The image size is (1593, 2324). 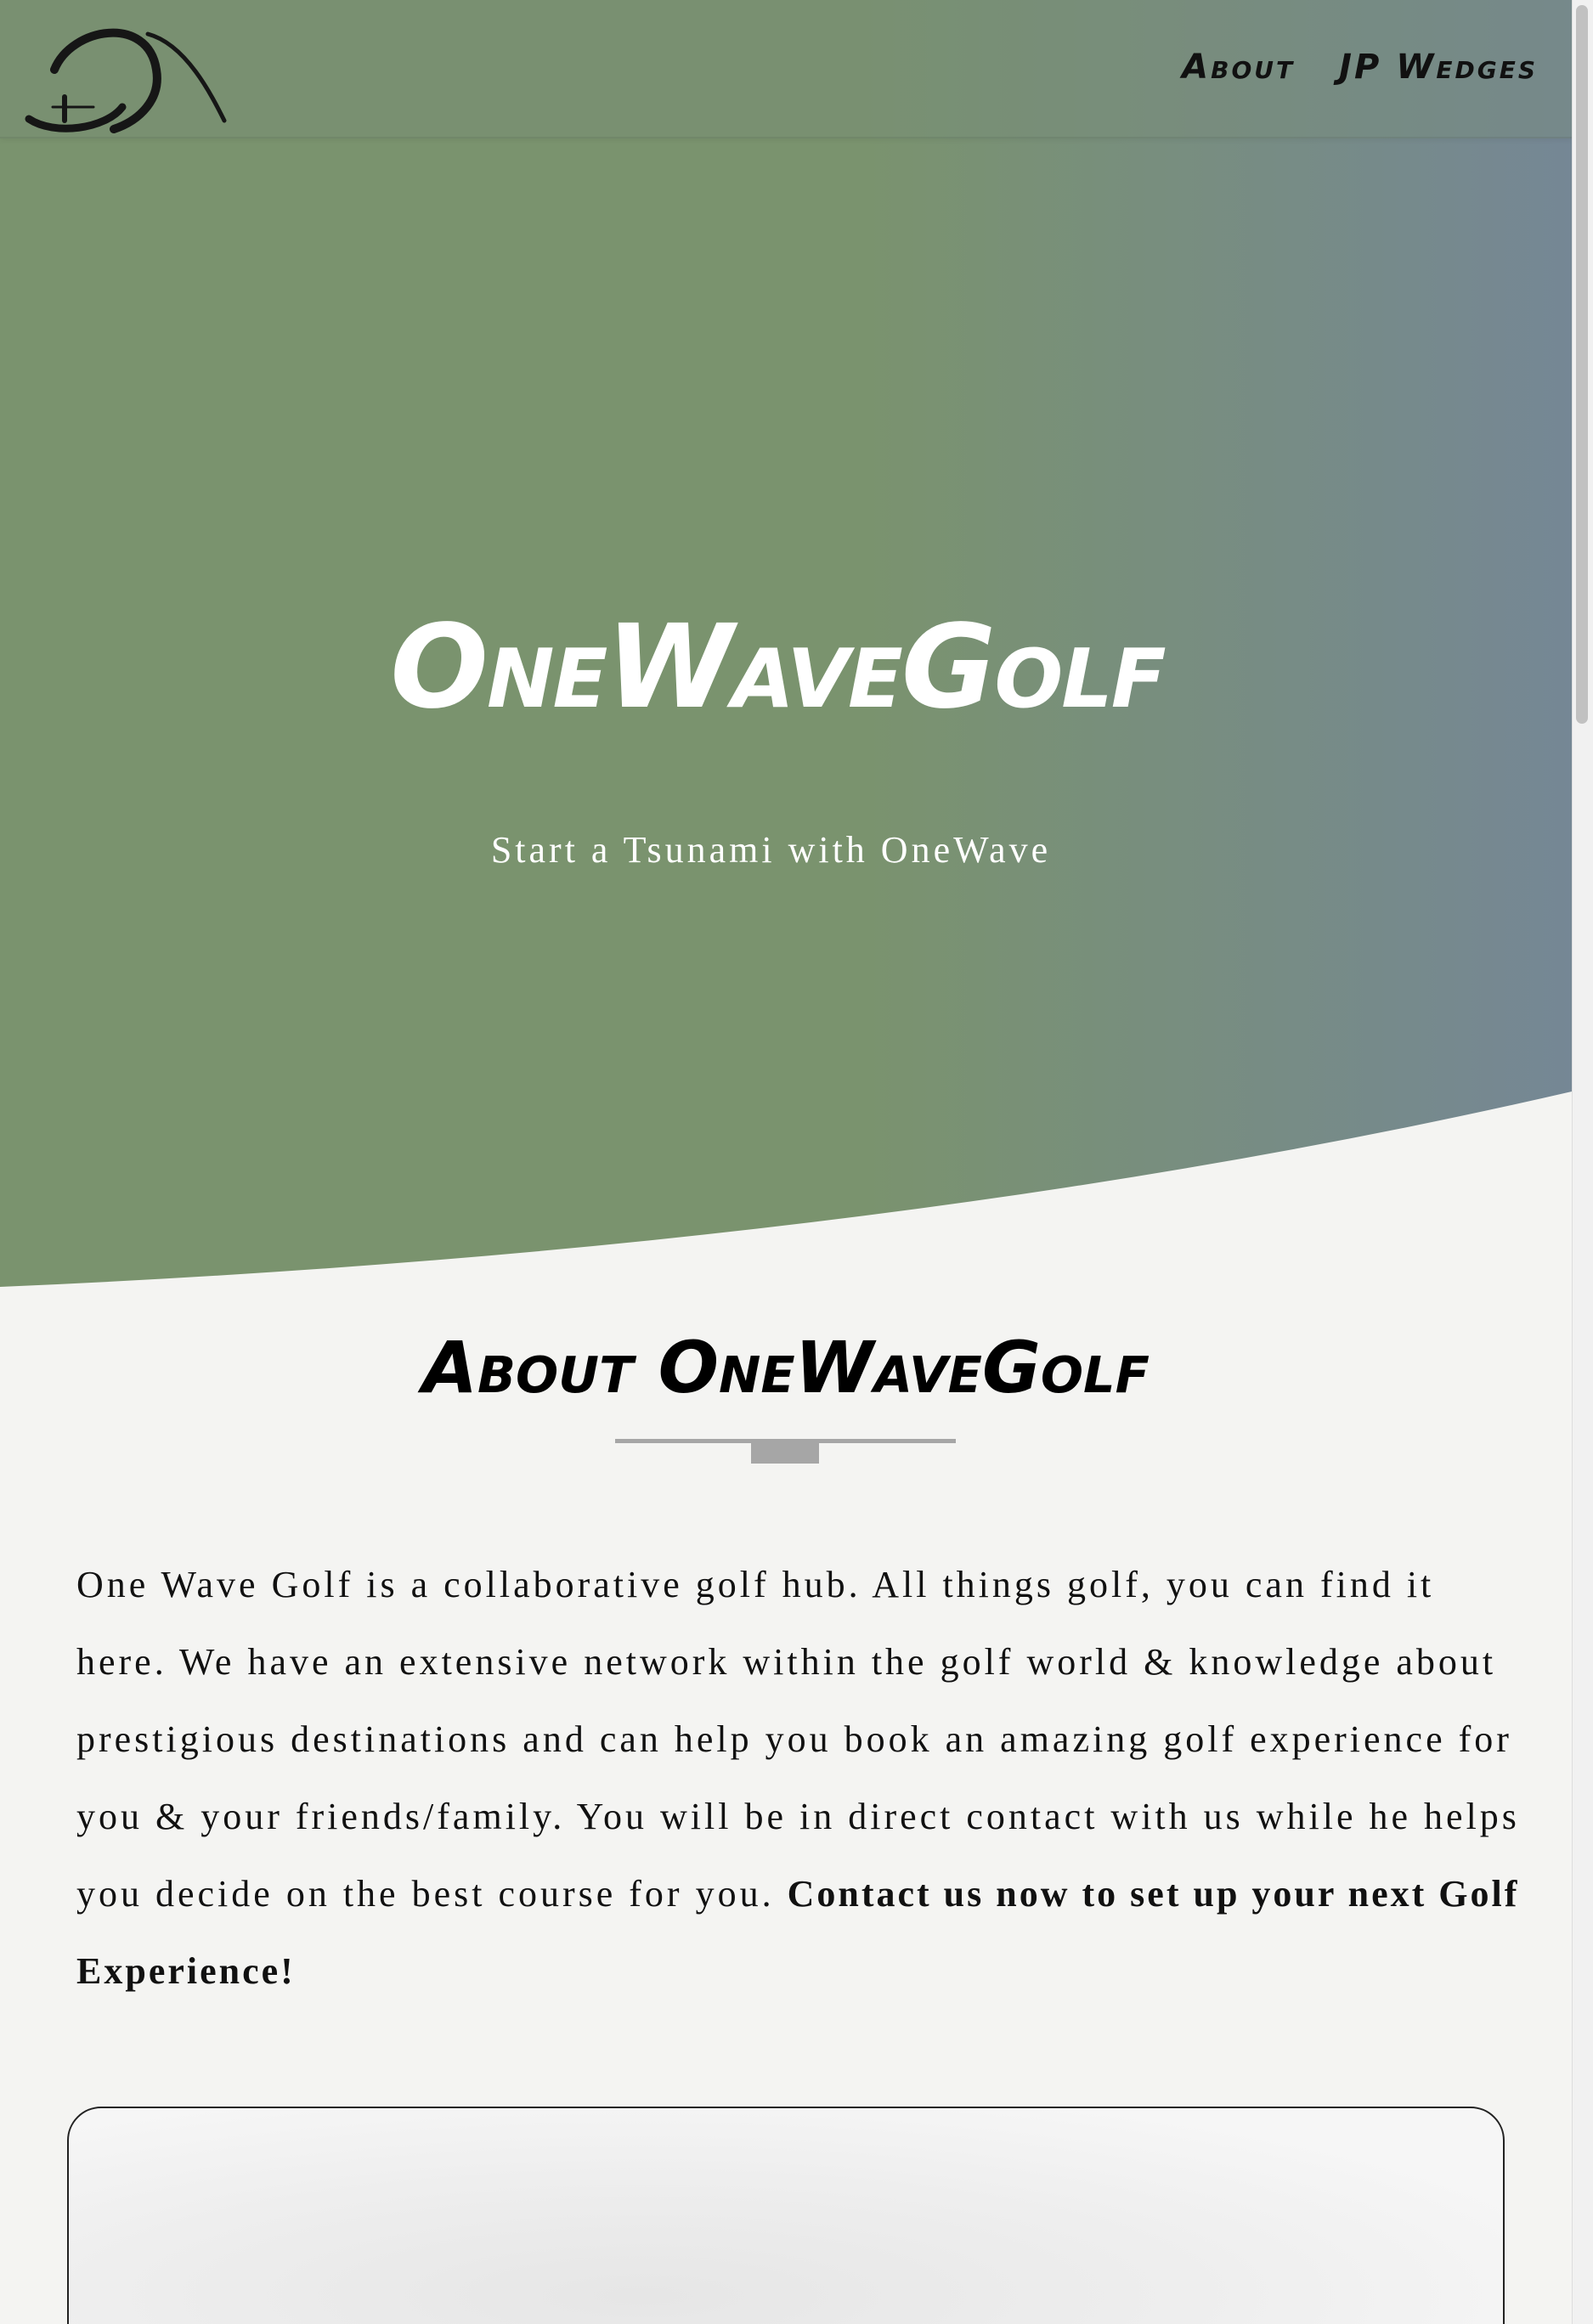 I want to click on featured-image-card, so click(x=786, y=2216).